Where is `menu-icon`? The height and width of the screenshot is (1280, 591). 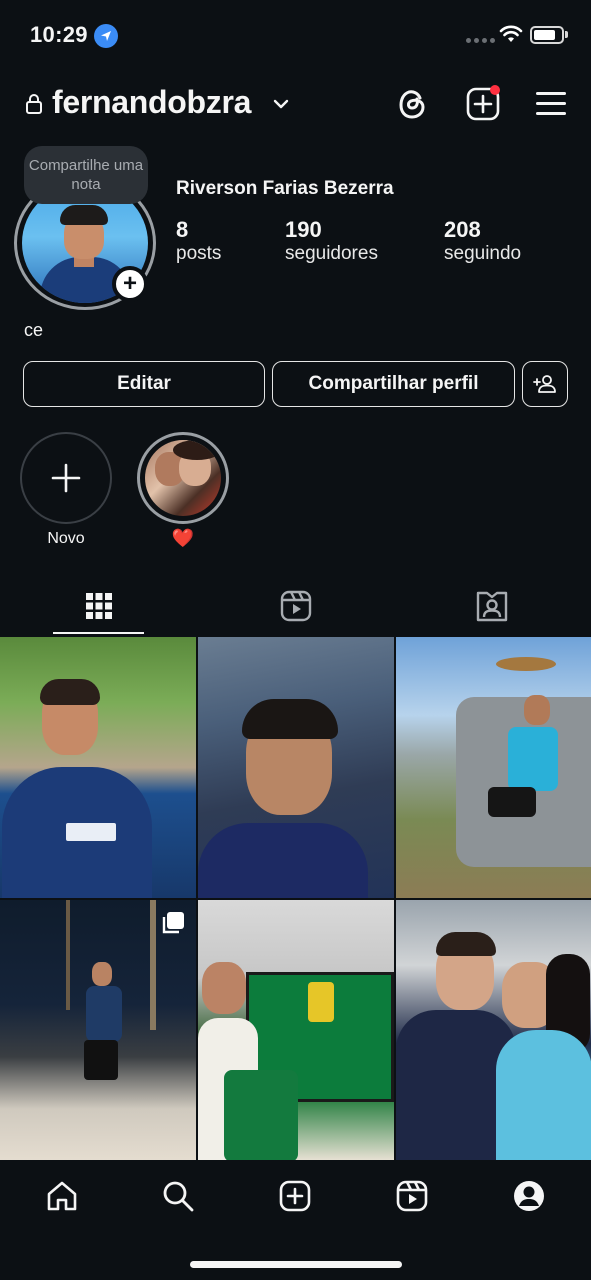 menu-icon is located at coordinates (551, 107).